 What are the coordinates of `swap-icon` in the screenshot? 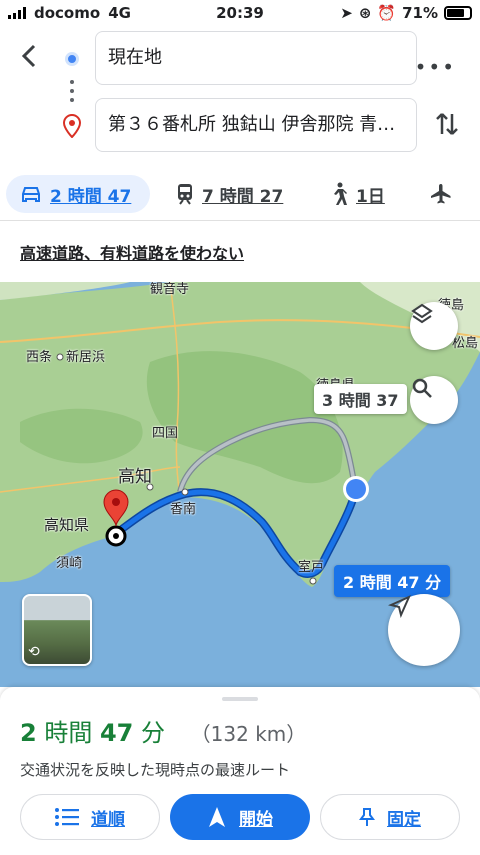 It's located at (447, 127).